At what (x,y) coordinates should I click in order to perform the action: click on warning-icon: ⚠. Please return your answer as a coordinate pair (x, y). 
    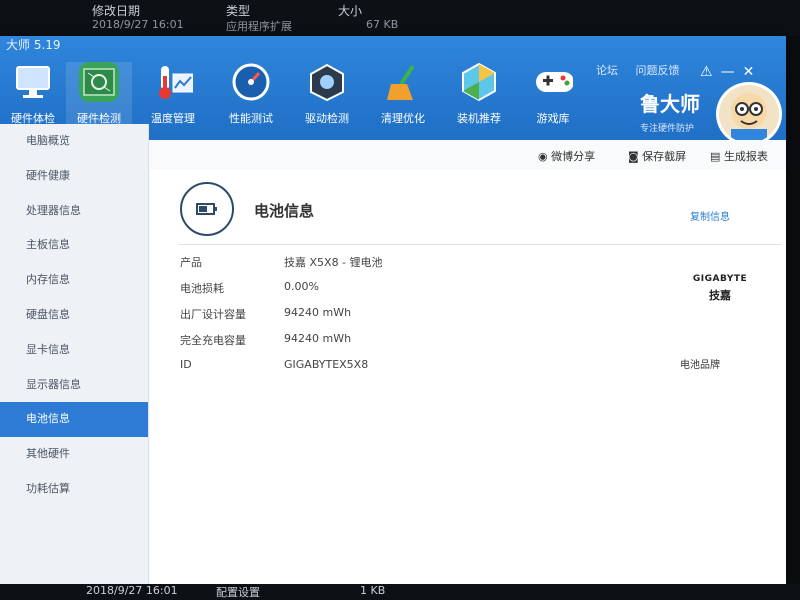
    Looking at the image, I should click on (710, 72).